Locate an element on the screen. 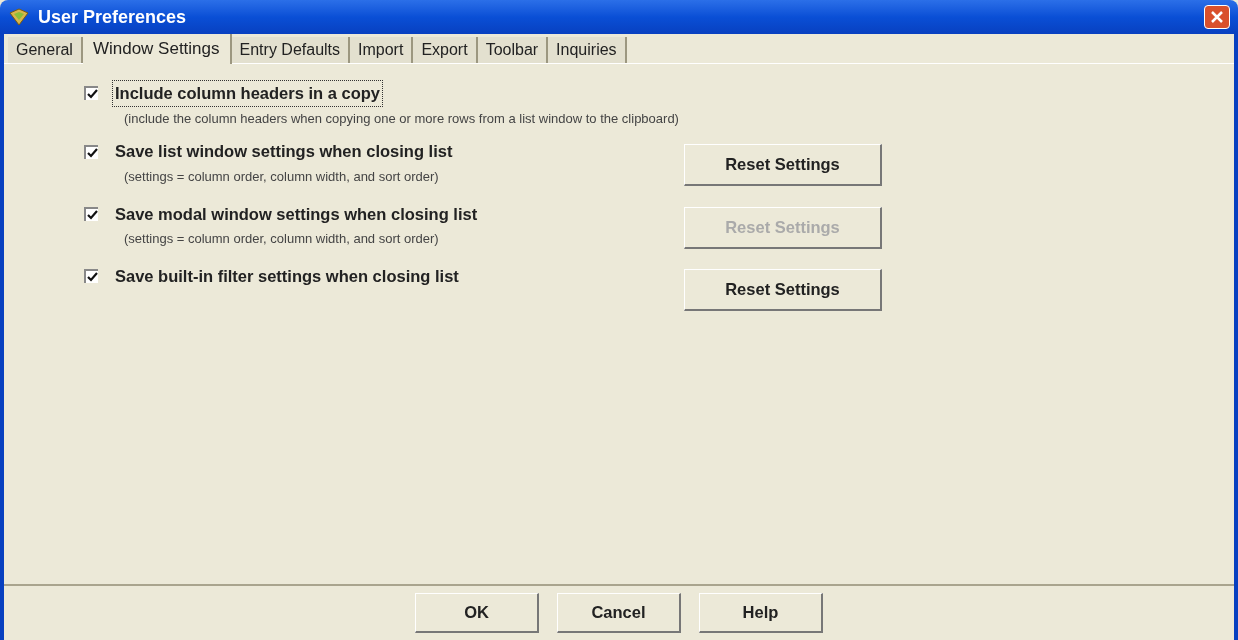 The image size is (1238, 640). dialog-button: Help is located at coordinates (761, 613).